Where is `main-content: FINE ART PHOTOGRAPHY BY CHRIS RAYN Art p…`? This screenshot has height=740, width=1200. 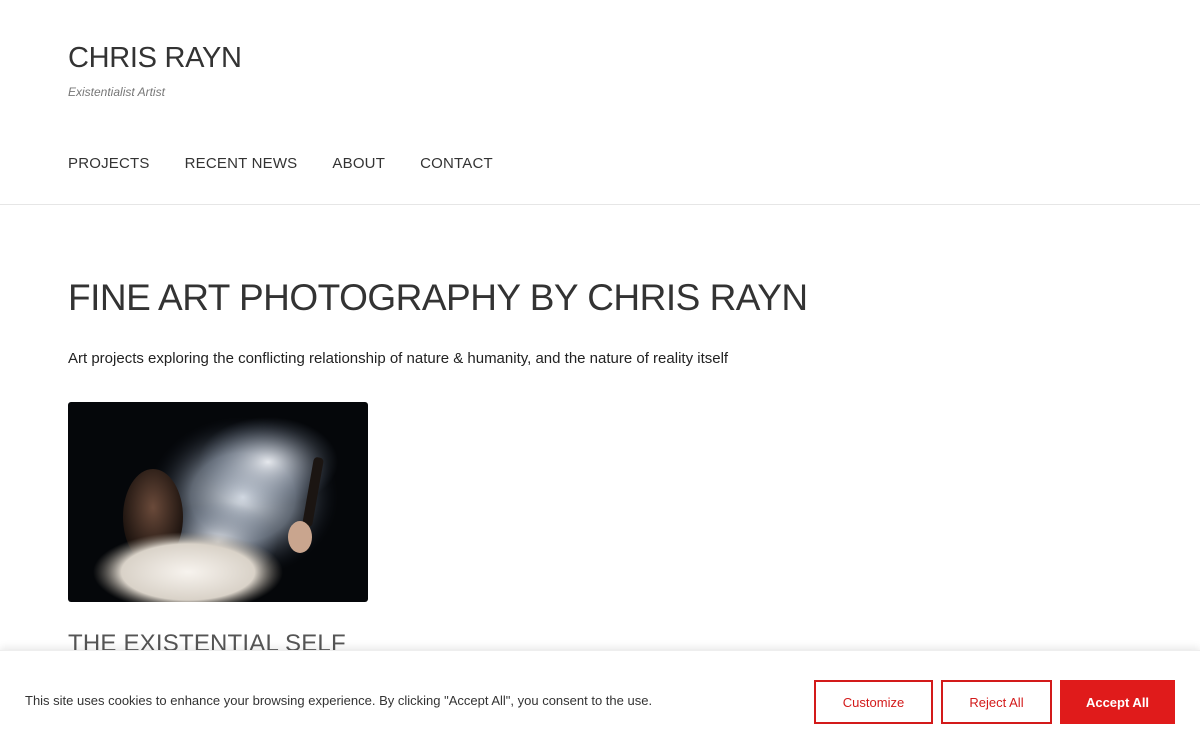
main-content: FINE ART PHOTOGRAPHY BY CHRIS RAYN Art p… is located at coordinates (600, 322).